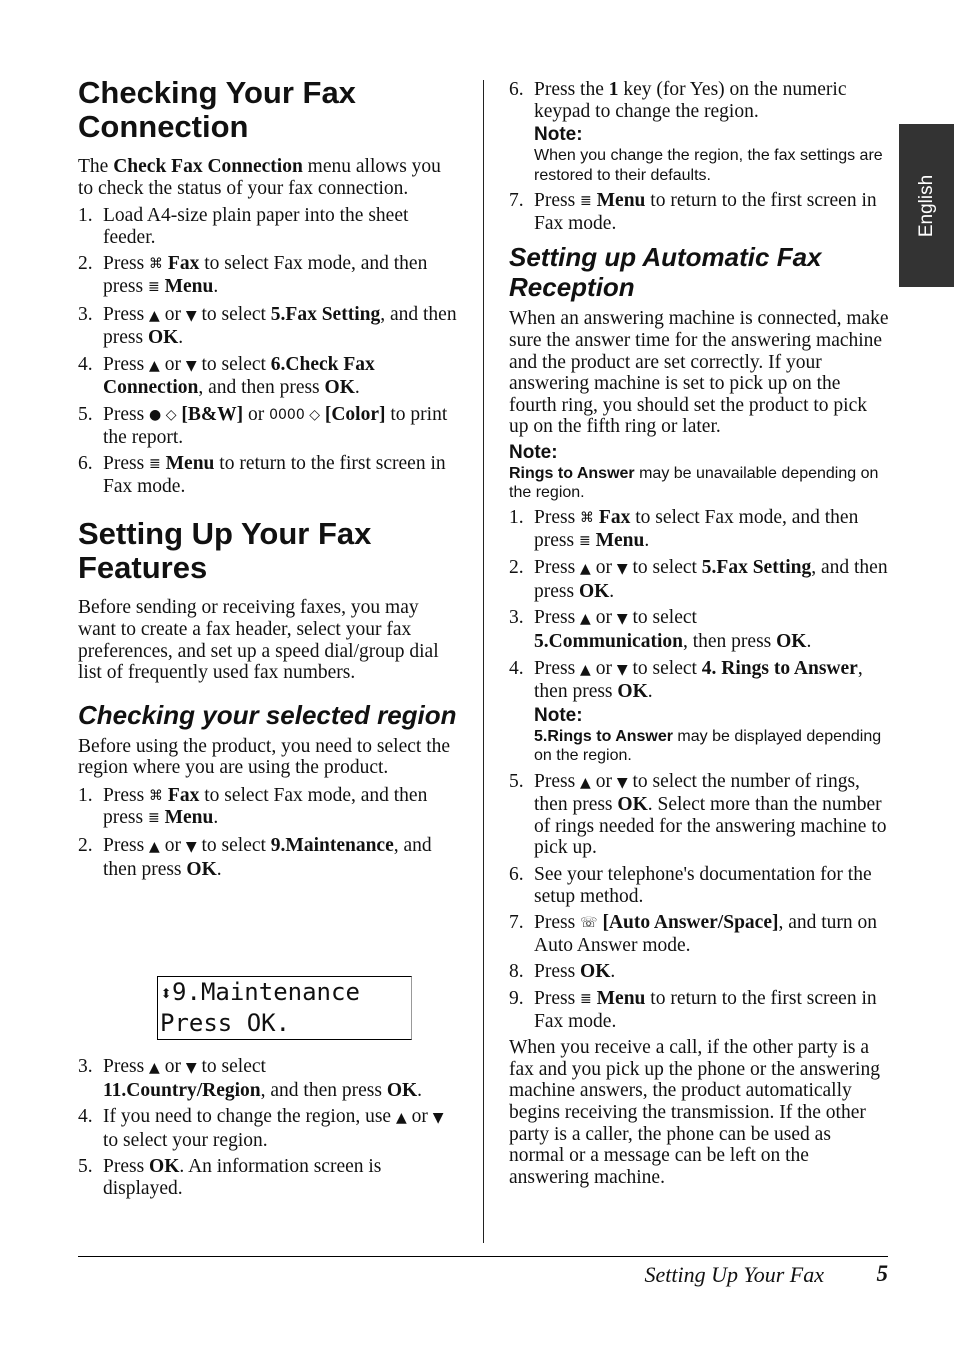 This screenshot has height=1352, width=954. Describe the element at coordinates (156, 795) in the screenshot. I see `fax-icon: ⌘` at that location.